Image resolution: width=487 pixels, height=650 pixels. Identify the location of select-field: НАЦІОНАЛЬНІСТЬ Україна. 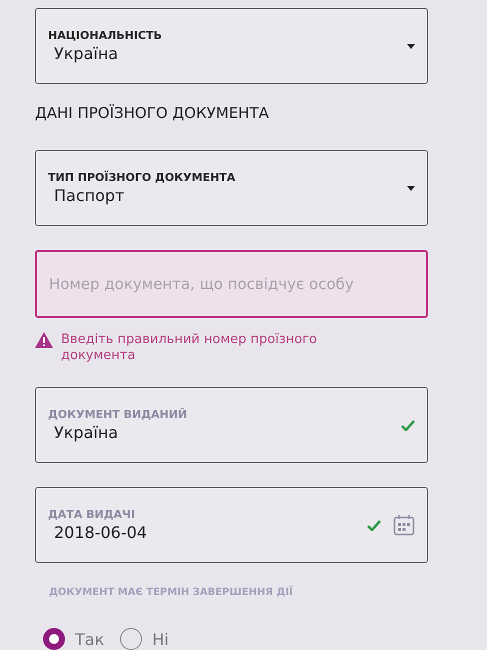
(231, 46).